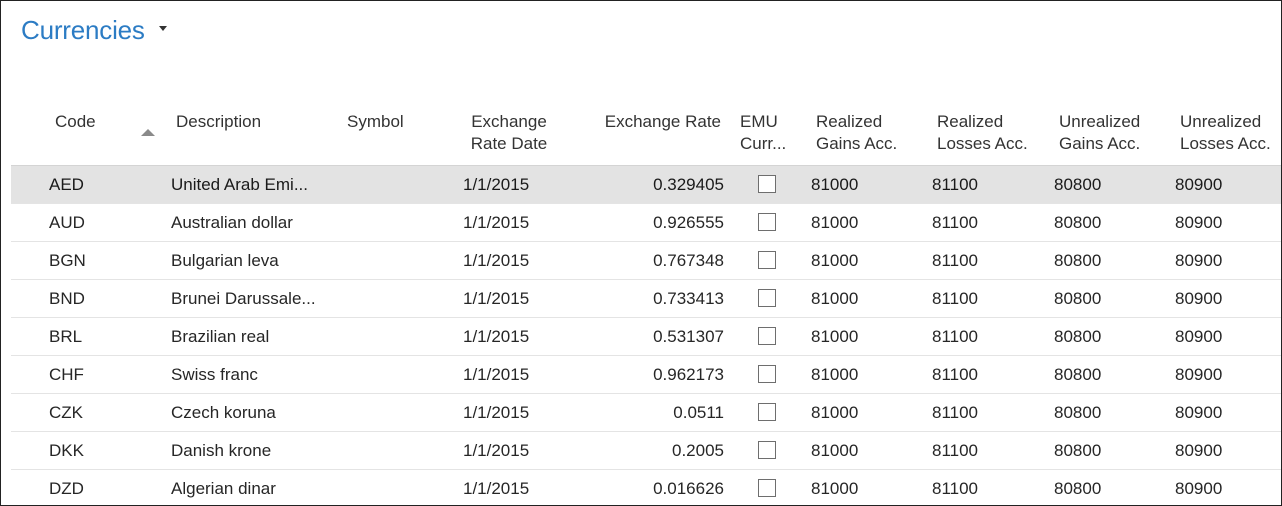  Describe the element at coordinates (1099, 133) in the screenshot. I see `column-header-unrealized-gains: Unrealized Gains Acc.` at that location.